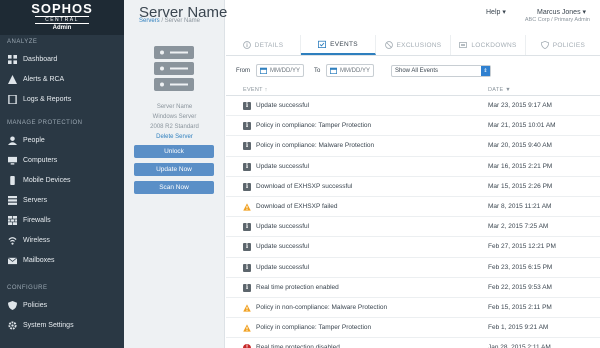 This screenshot has height=348, width=600. What do you see at coordinates (255, 90) in the screenshot?
I see `col-event-header: EVENT ↑` at bounding box center [255, 90].